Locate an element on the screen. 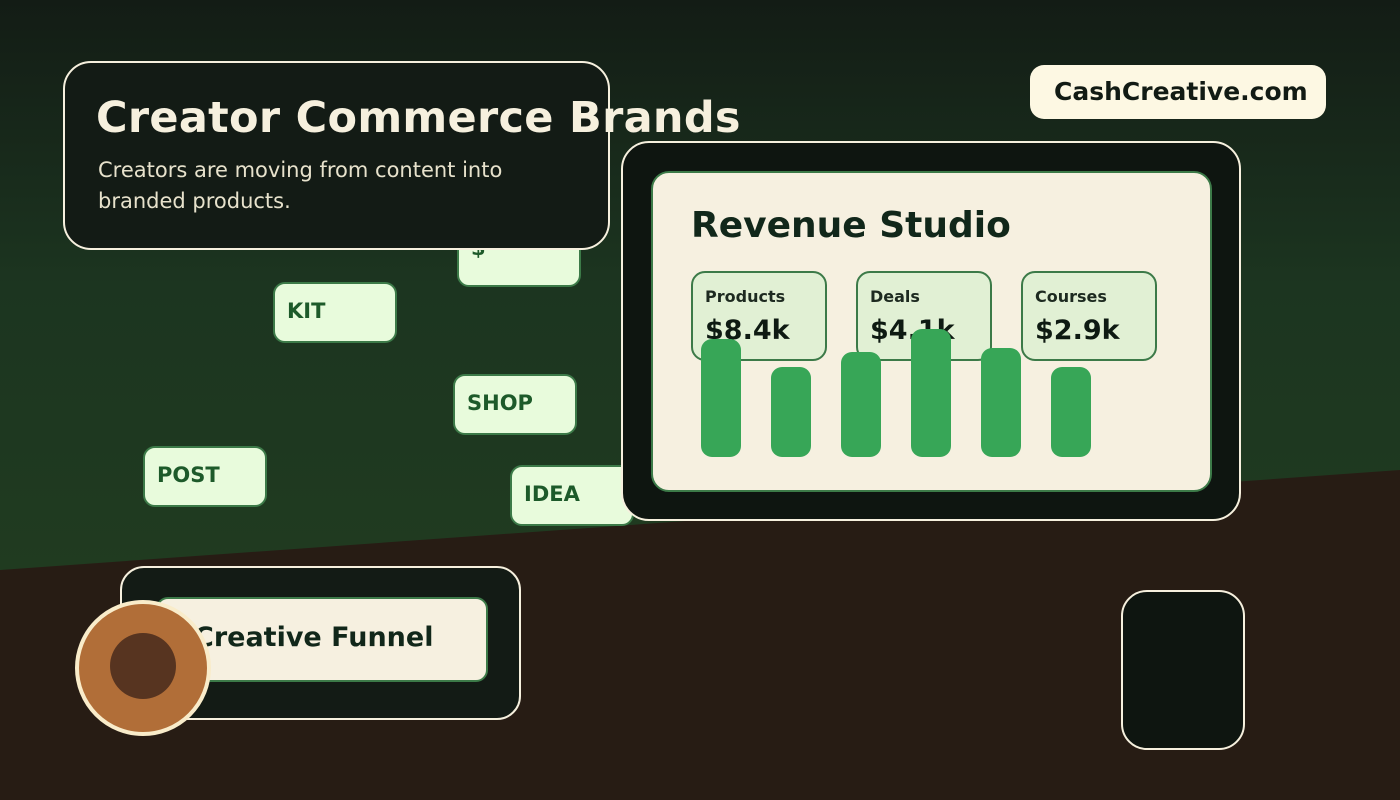 This screenshot has width=1400, height=800. revenue-studio-title: Revenue Studio is located at coordinates (851, 225).